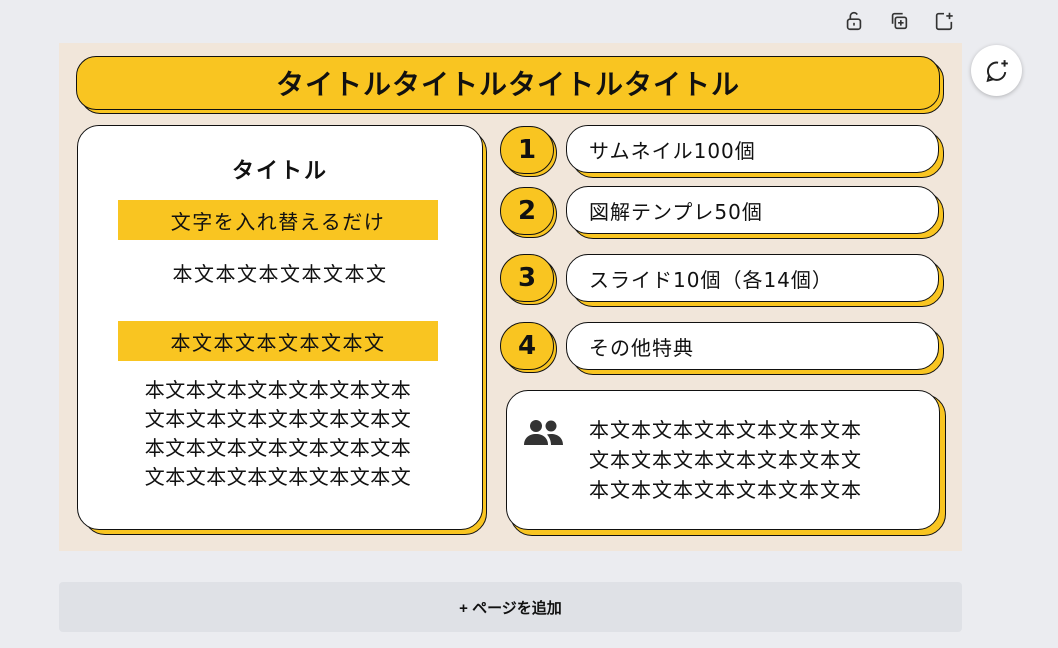  What do you see at coordinates (278, 220) in the screenshot?
I see `left-band-1: 文字を入れ替えるだけ` at bounding box center [278, 220].